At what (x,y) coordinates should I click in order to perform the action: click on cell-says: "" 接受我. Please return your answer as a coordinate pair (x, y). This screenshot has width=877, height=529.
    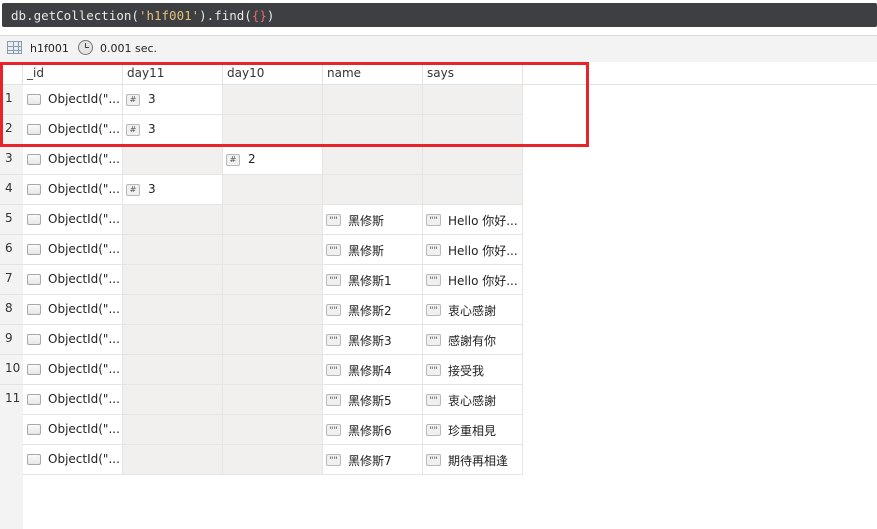
    Looking at the image, I should click on (473, 370).